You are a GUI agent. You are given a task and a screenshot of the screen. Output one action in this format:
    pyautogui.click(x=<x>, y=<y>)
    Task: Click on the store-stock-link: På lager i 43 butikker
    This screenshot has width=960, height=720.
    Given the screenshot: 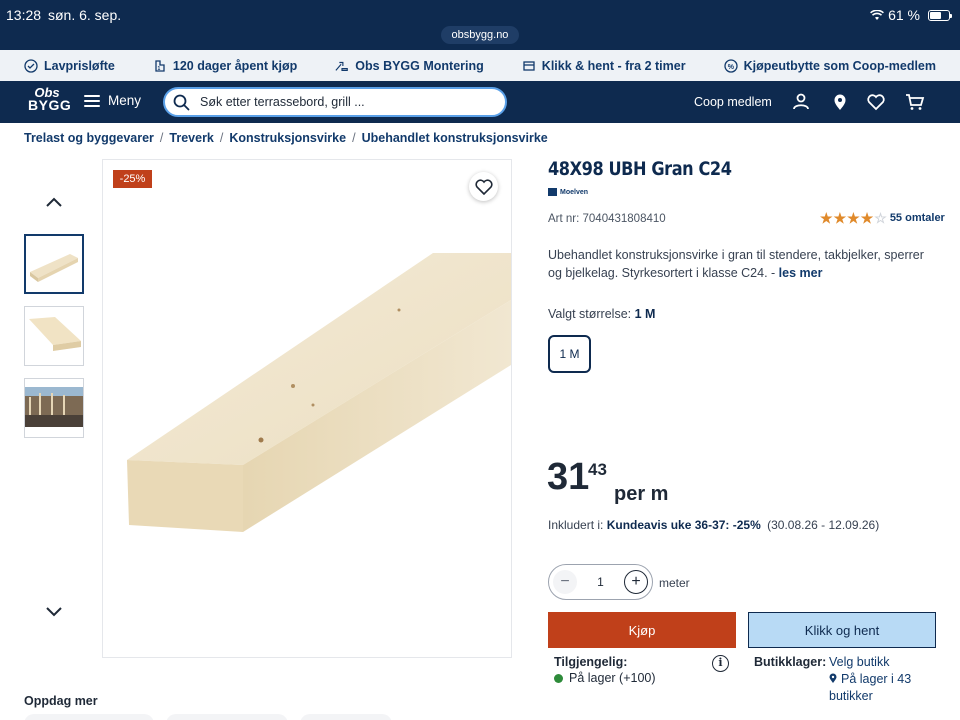 What is the action you would take?
    pyautogui.click(x=884, y=688)
    